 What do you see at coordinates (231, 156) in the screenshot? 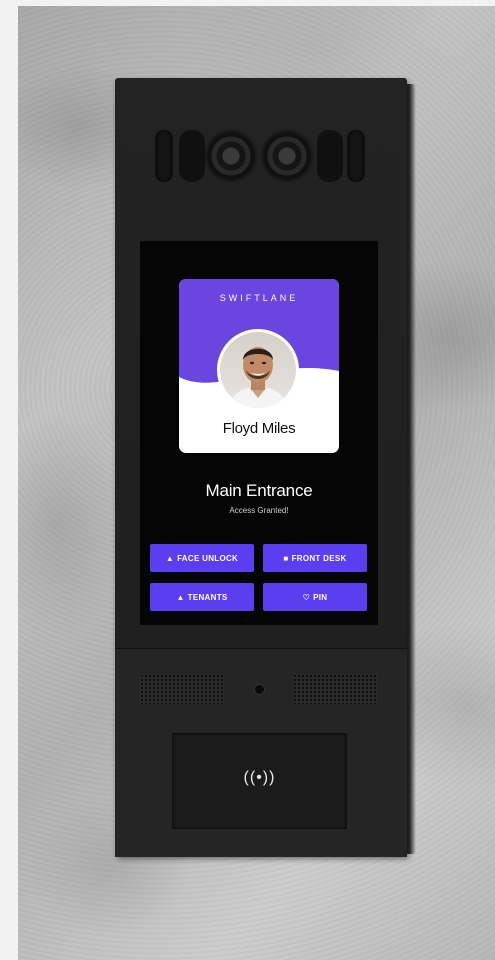
I see `camera-left` at bounding box center [231, 156].